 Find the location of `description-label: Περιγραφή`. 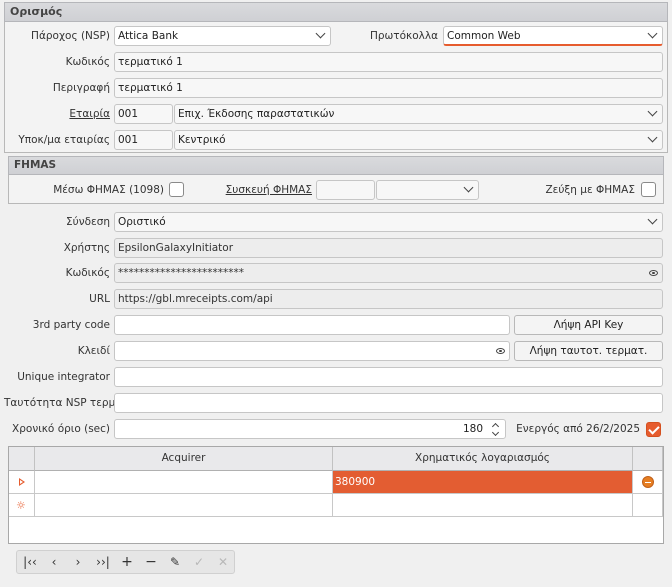

description-label: Περιγραφή is located at coordinates (81, 88).